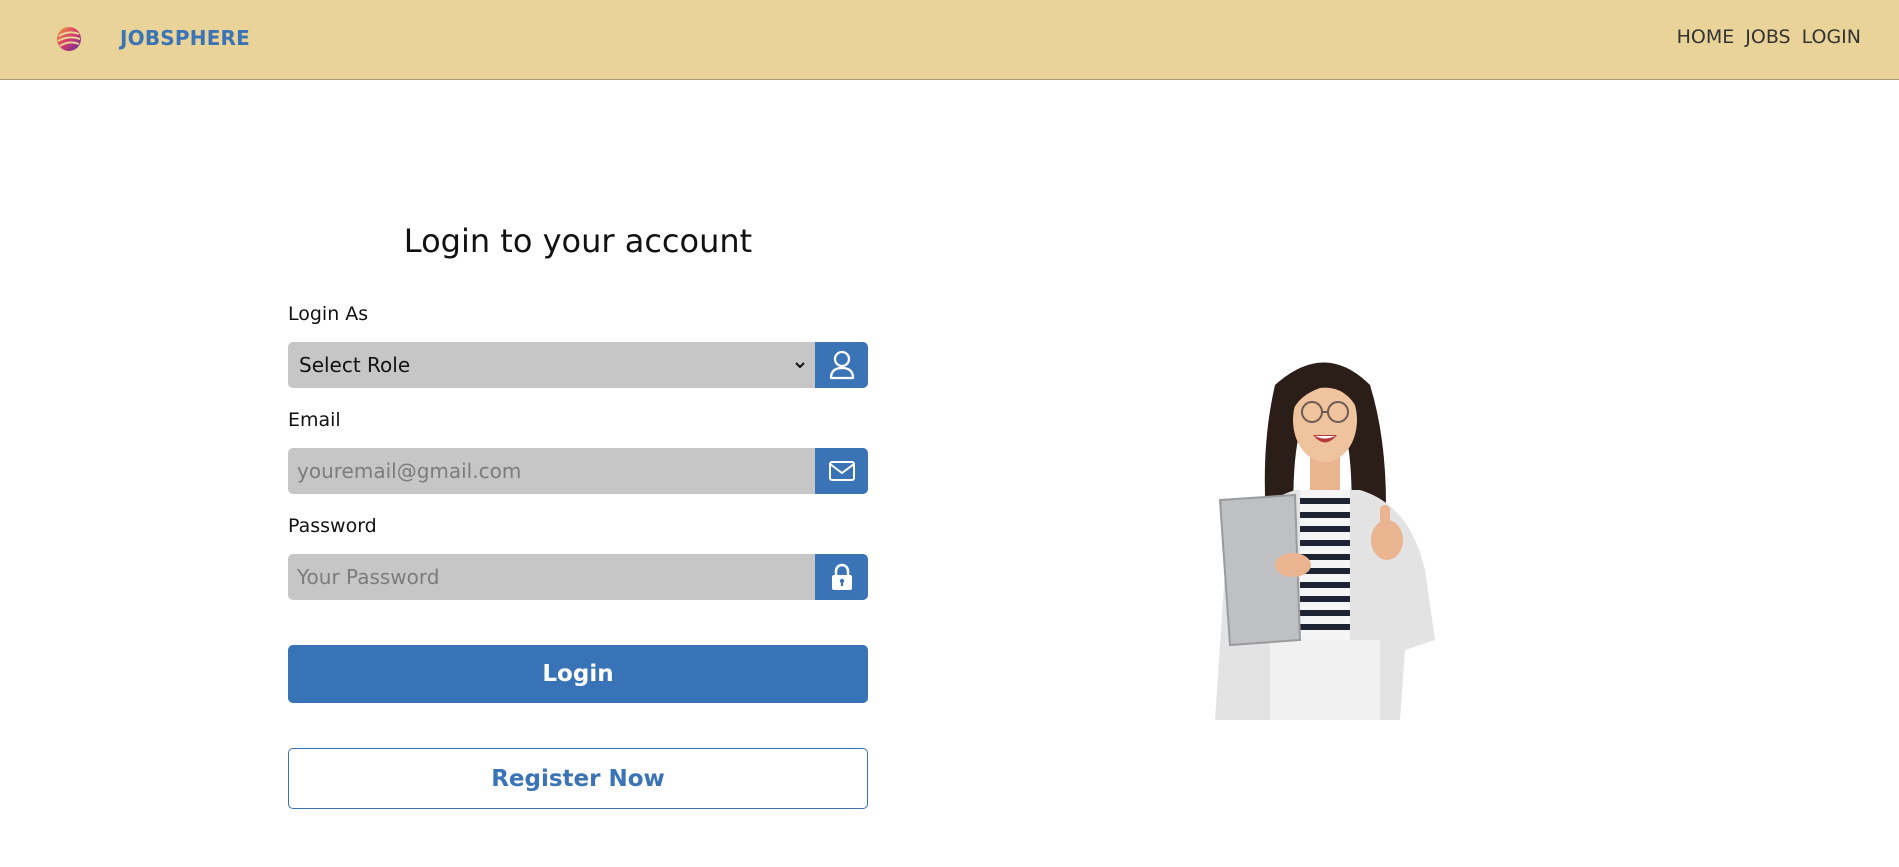  Describe the element at coordinates (185, 38) in the screenshot. I see `brand-name: JOBSPHERE` at that location.